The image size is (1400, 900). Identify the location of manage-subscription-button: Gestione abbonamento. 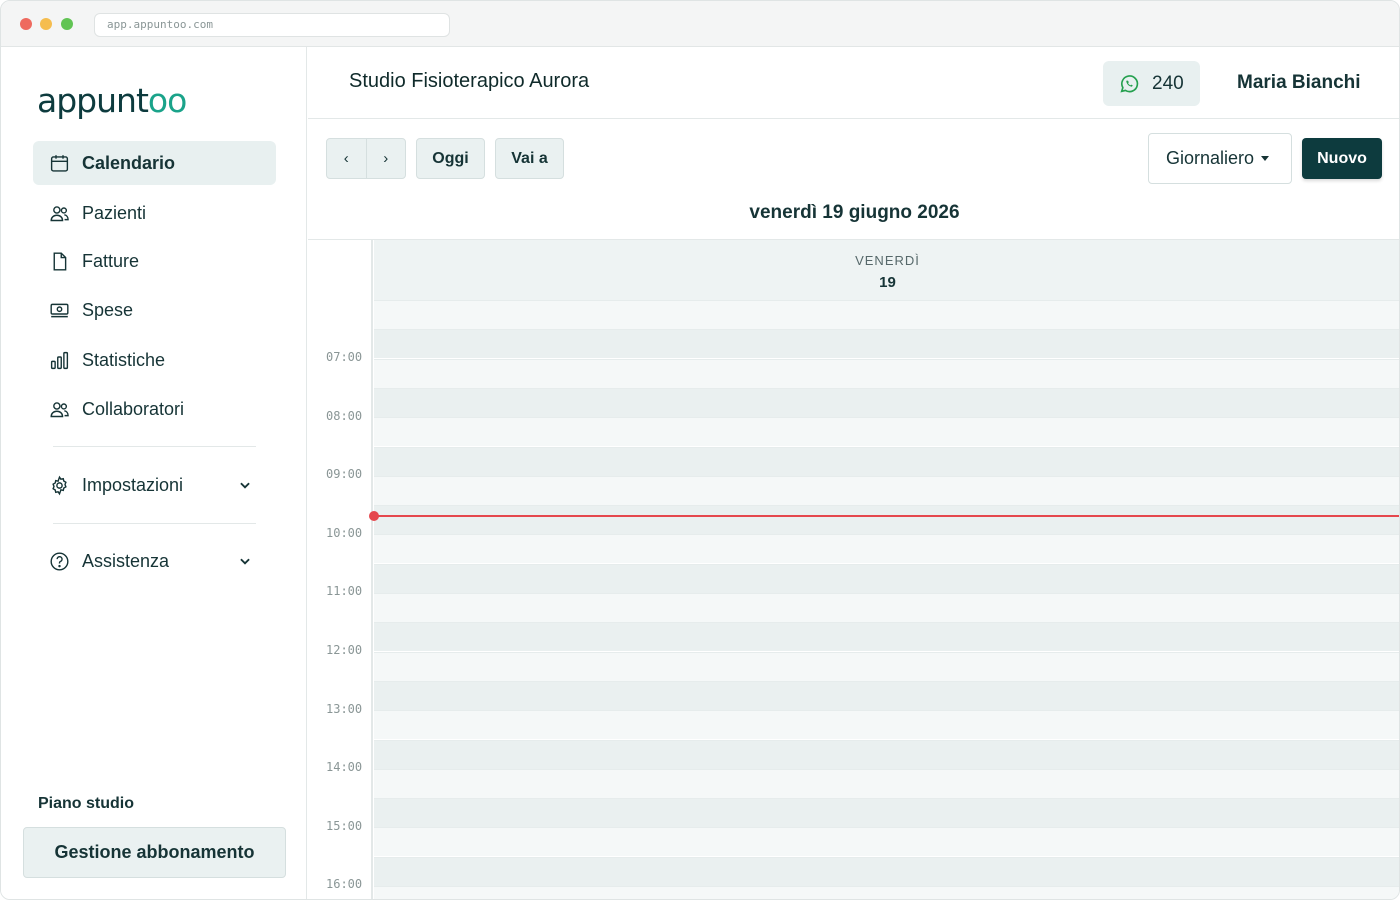
(154, 852).